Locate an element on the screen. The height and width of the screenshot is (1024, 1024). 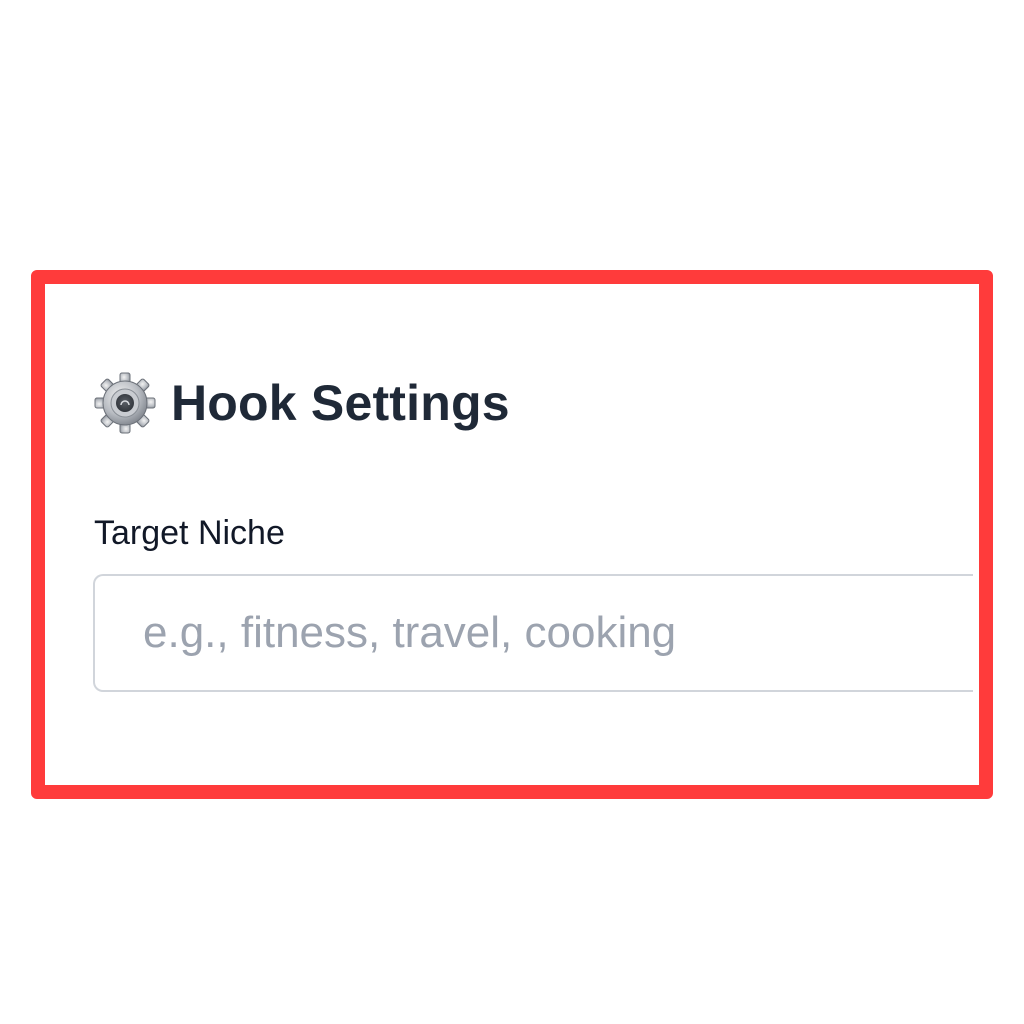
gear-icon is located at coordinates (125, 403).